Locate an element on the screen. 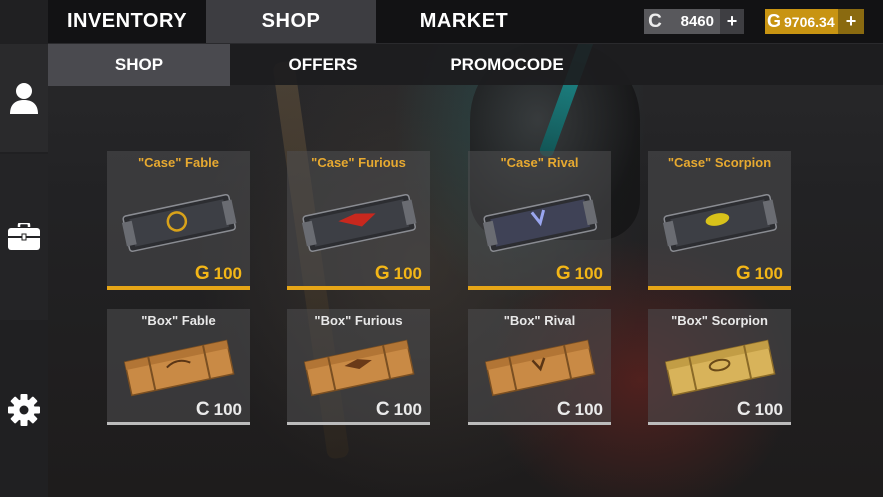  briefcase-icon is located at coordinates (24, 236).